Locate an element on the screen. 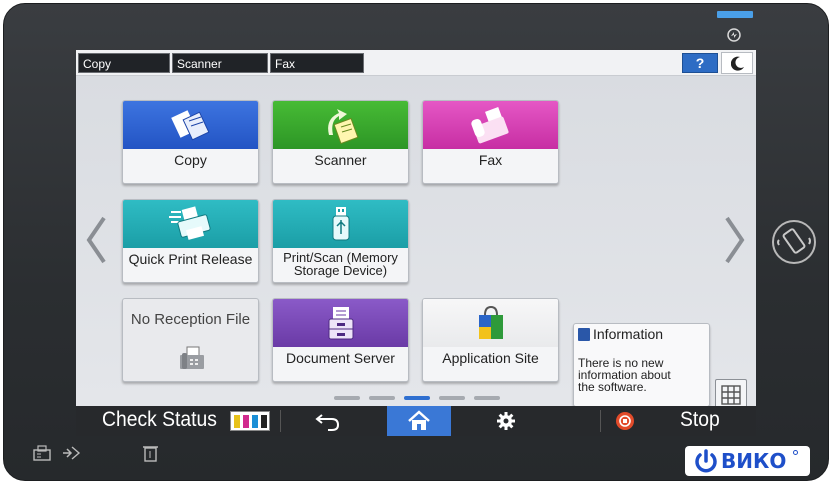  sleep-button is located at coordinates (737, 63).